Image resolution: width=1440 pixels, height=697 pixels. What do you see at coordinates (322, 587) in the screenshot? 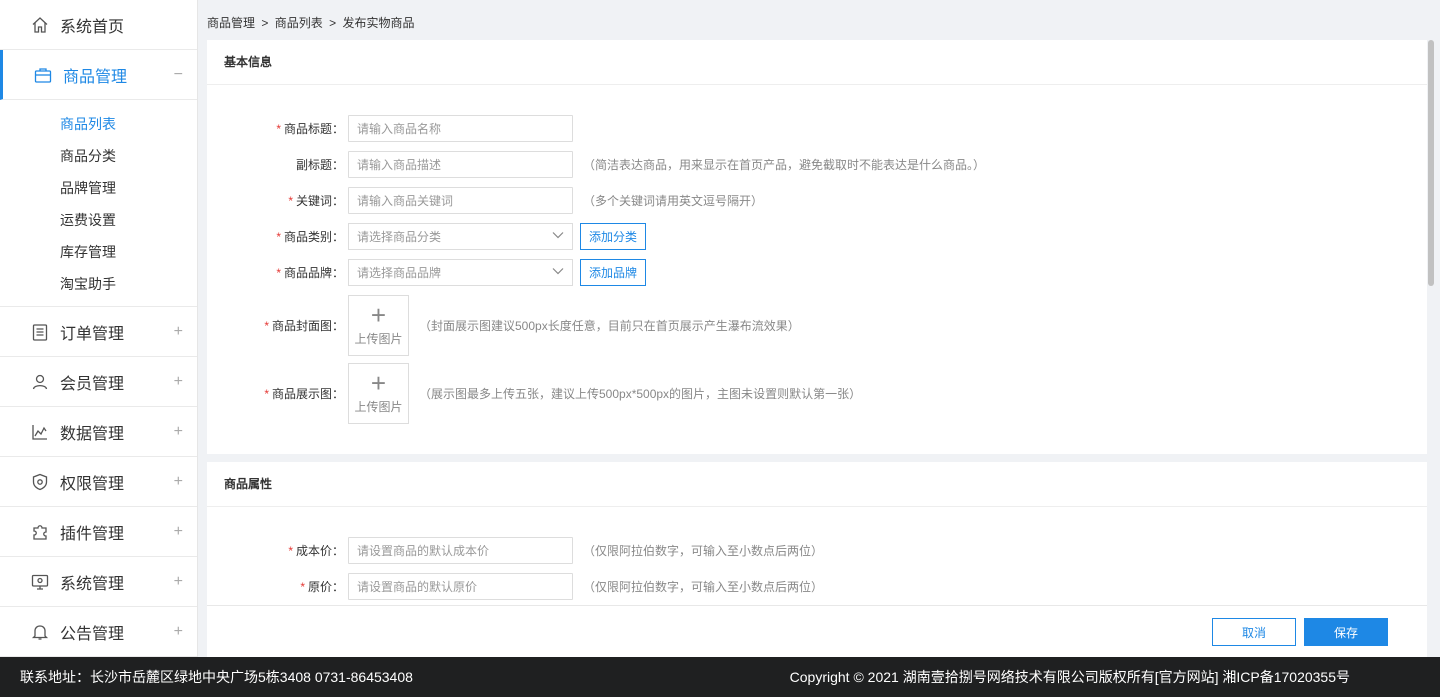
I see `field-label: * 原价：` at bounding box center [322, 587].